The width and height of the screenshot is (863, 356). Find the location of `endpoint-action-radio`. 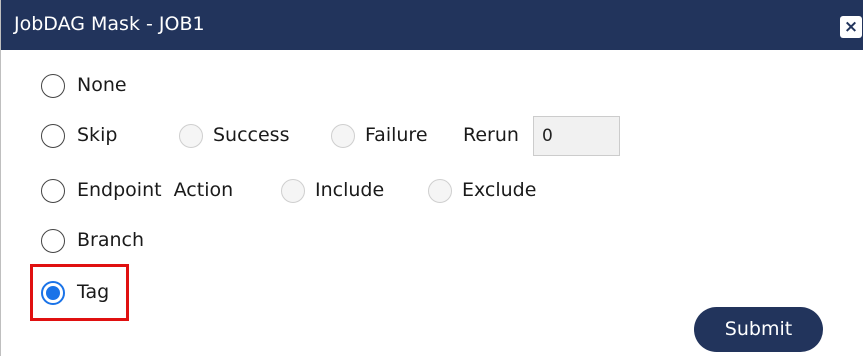

endpoint-action-radio is located at coordinates (53, 191).